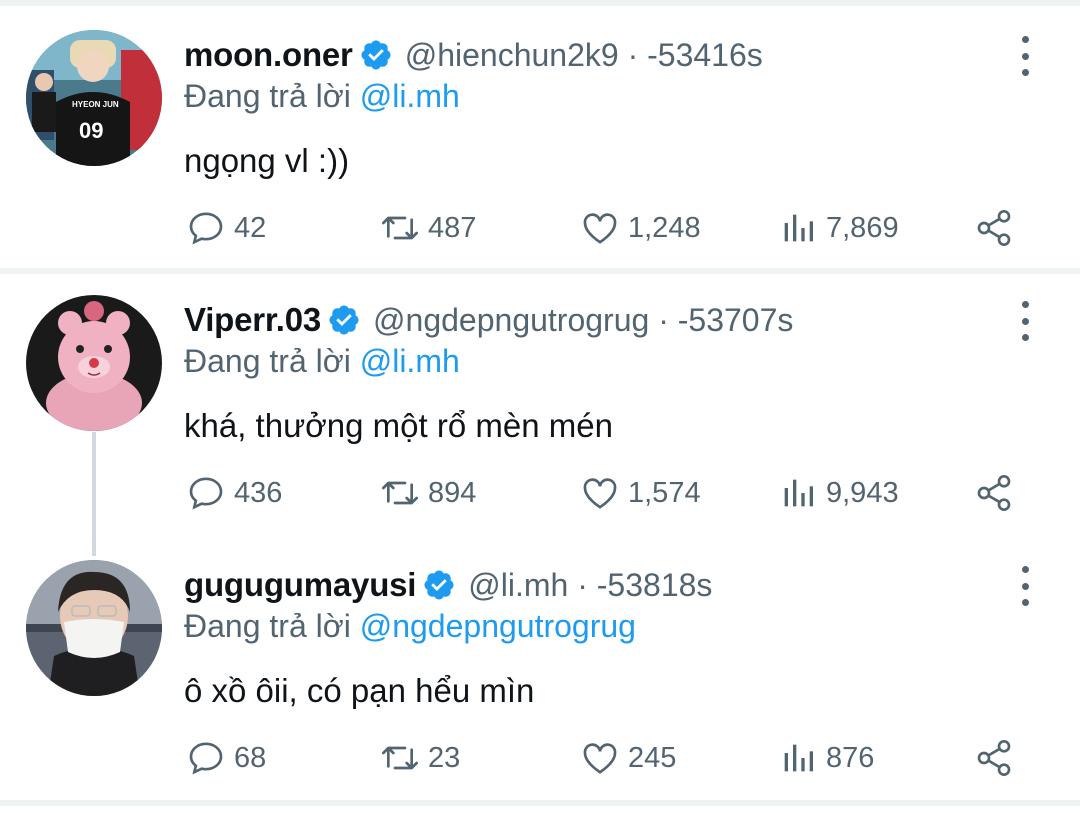 The width and height of the screenshot is (1080, 813). Describe the element at coordinates (268, 55) in the screenshot. I see `display-name: moon.oner` at that location.